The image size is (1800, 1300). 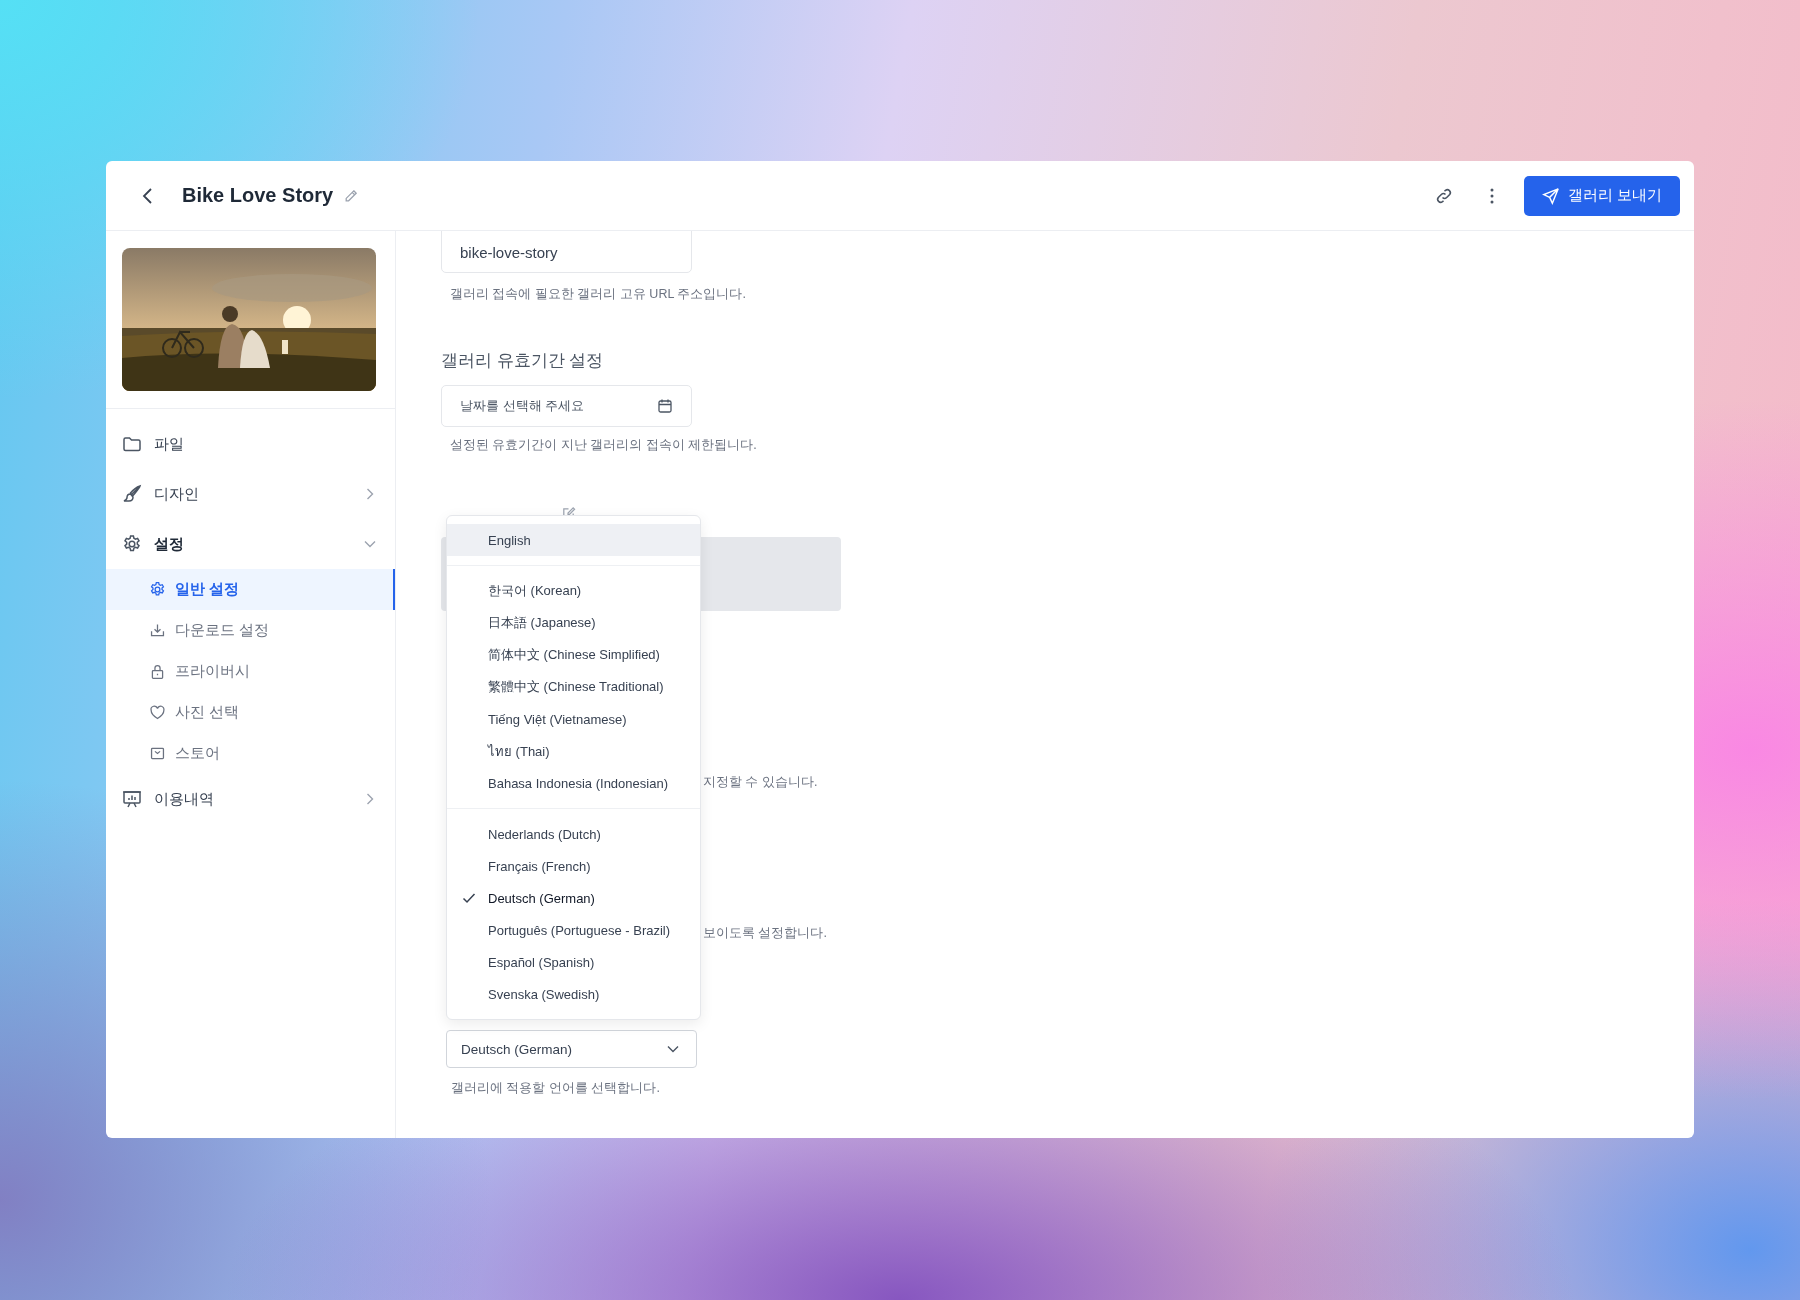 What do you see at coordinates (571, 1049) in the screenshot?
I see `language-select: Deutsch (German)` at bounding box center [571, 1049].